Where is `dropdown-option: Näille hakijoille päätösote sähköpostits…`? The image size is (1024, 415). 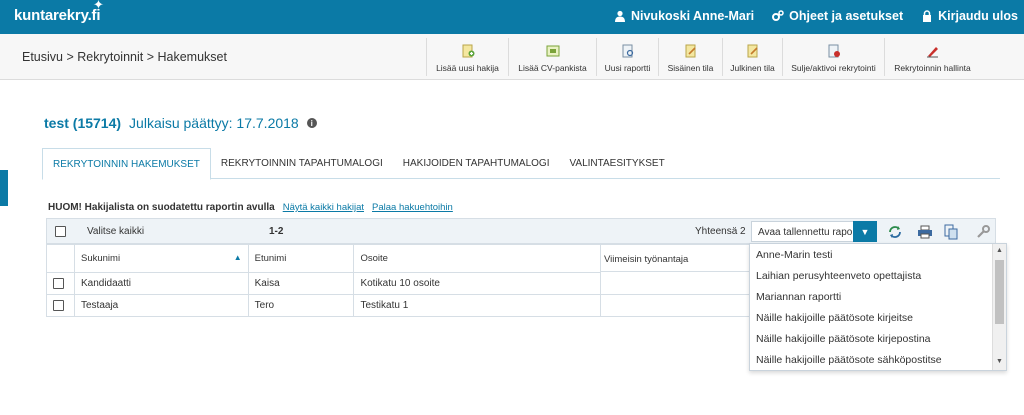
dropdown-option: Näille hakijoille päätösote sähköpostits… is located at coordinates (870, 359).